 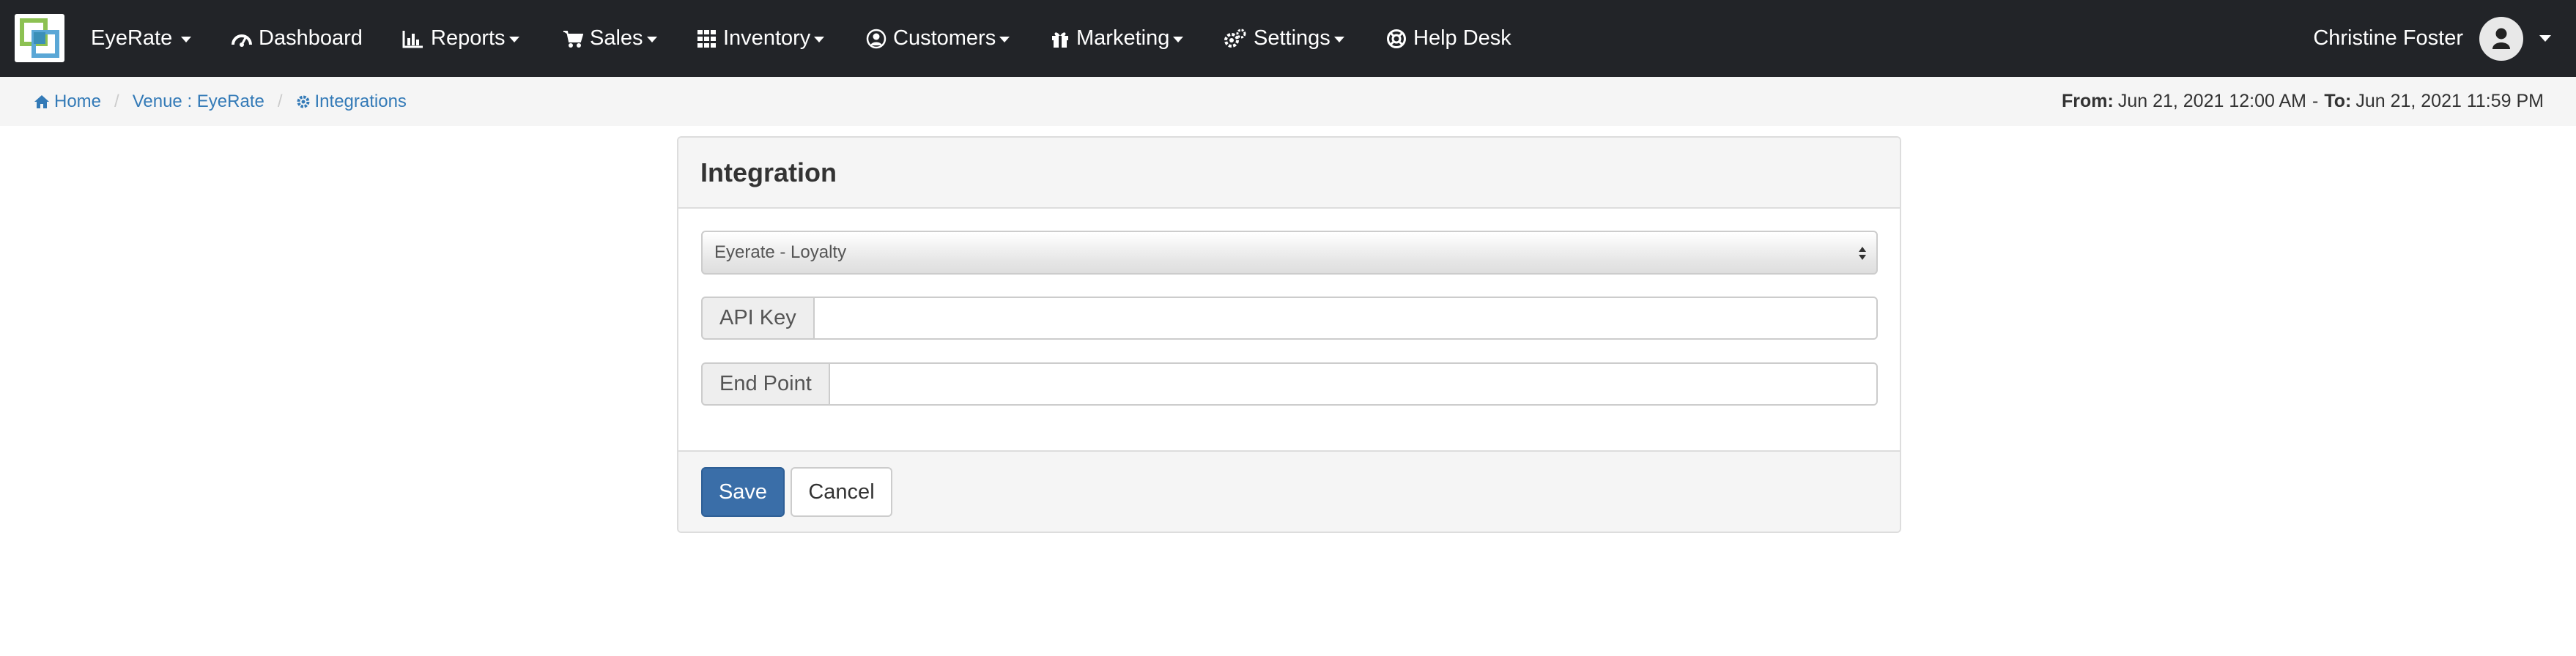 What do you see at coordinates (360, 101) in the screenshot?
I see `breadcrumb-integrations-label: Integrations` at bounding box center [360, 101].